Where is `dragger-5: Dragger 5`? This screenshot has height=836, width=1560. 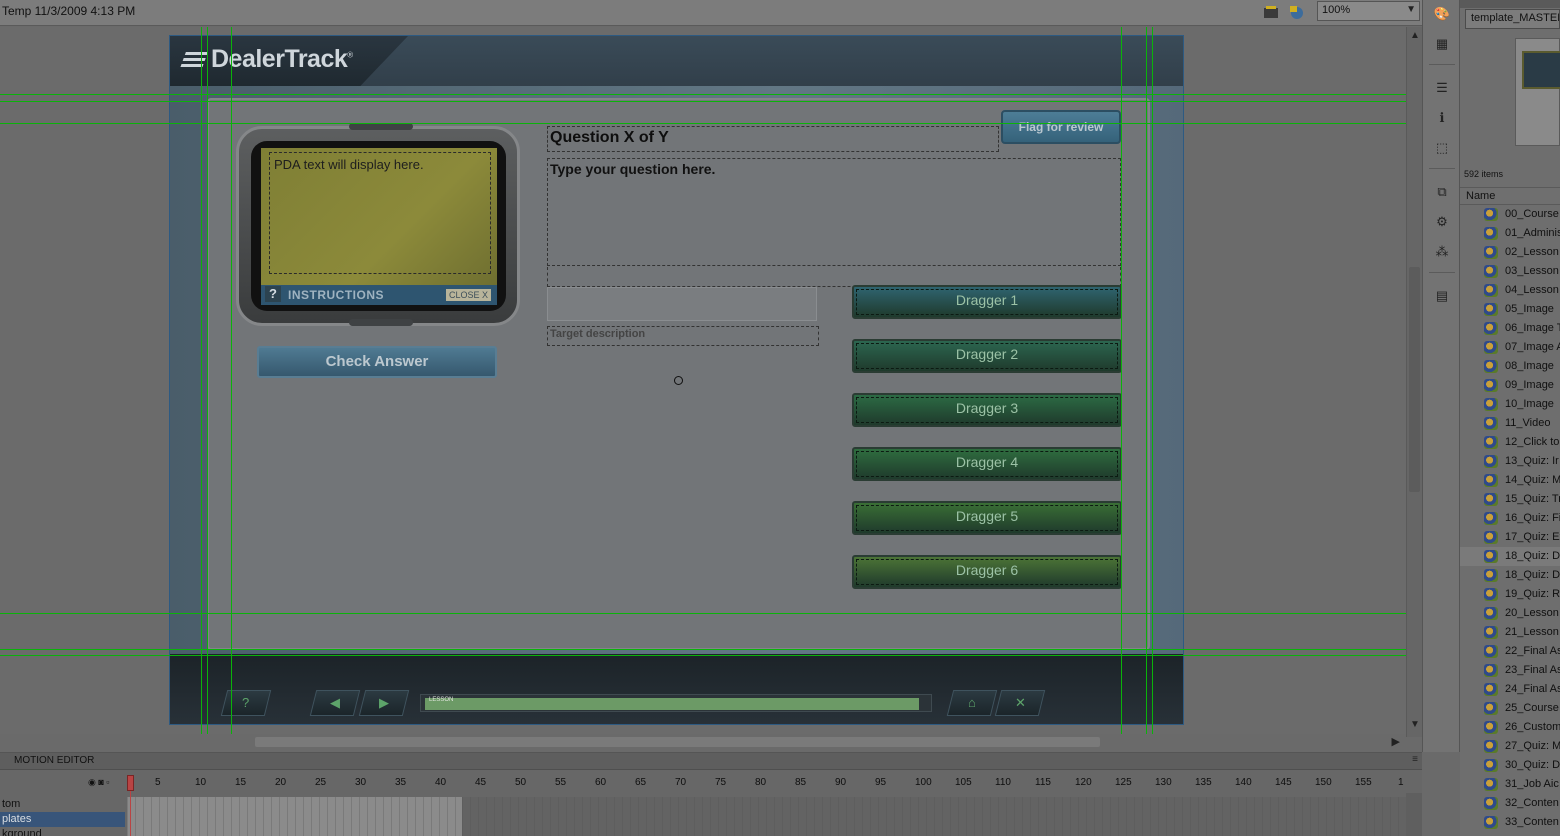
dragger-5: Dragger 5 is located at coordinates (987, 518).